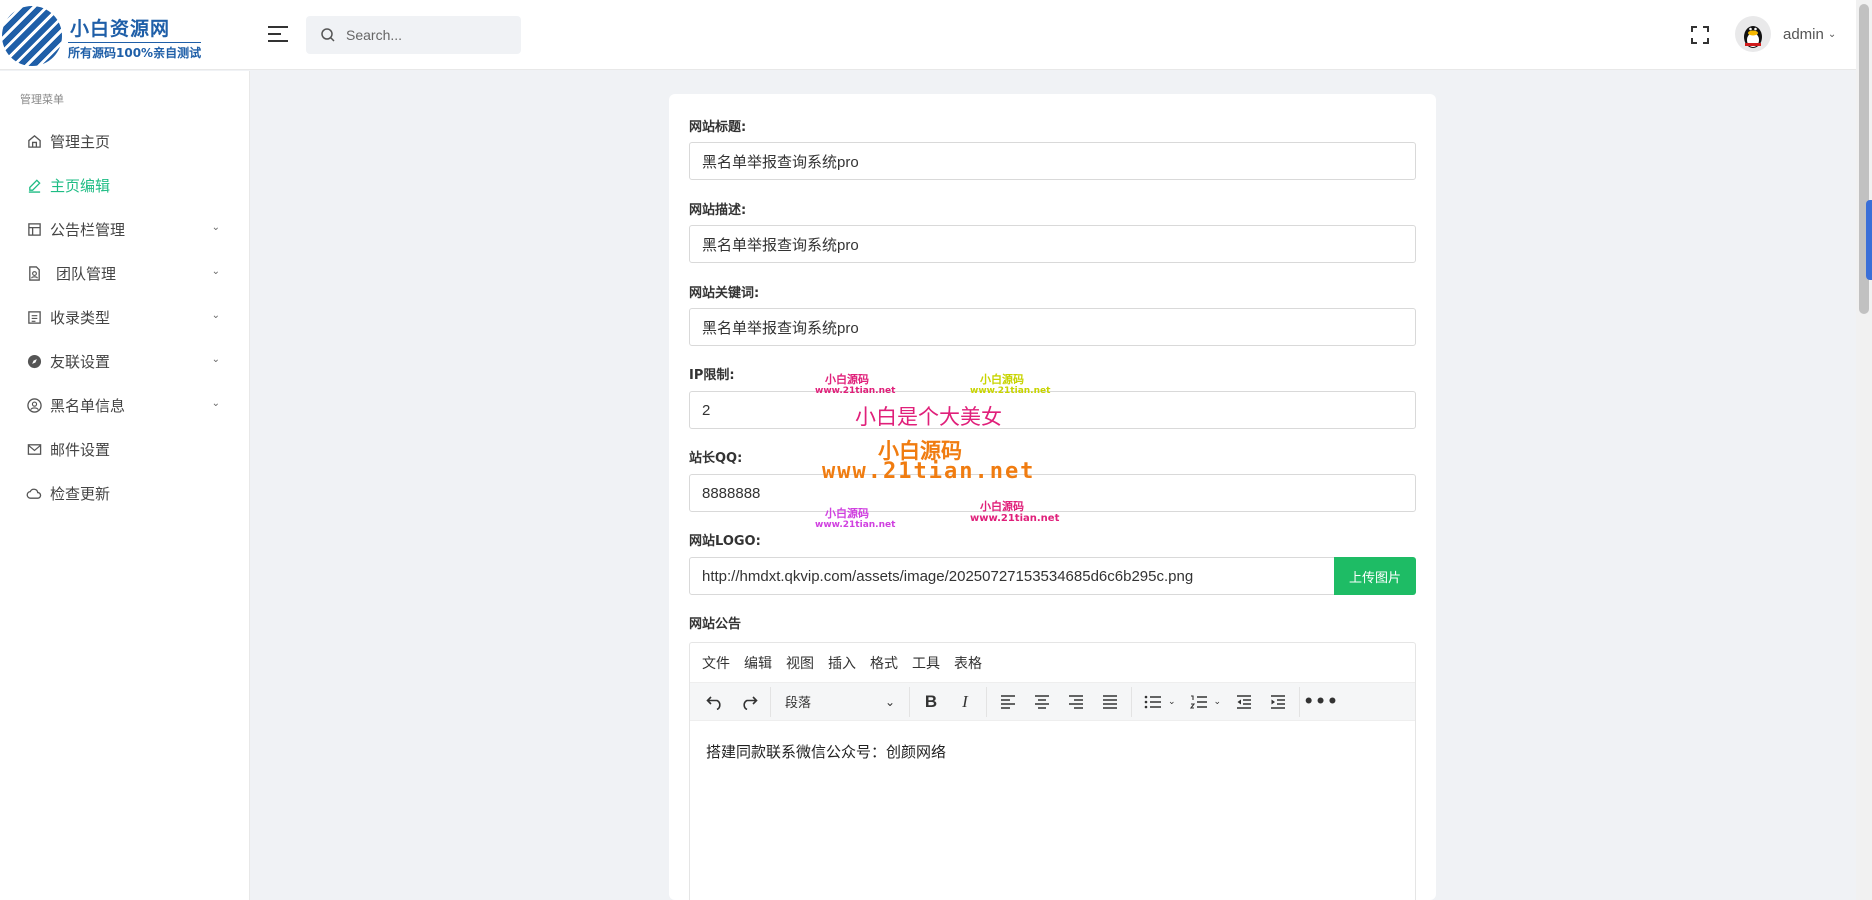 The width and height of the screenshot is (1872, 900). Describe the element at coordinates (724, 293) in the screenshot. I see `site-keywords-label: 网站关键词:` at that location.